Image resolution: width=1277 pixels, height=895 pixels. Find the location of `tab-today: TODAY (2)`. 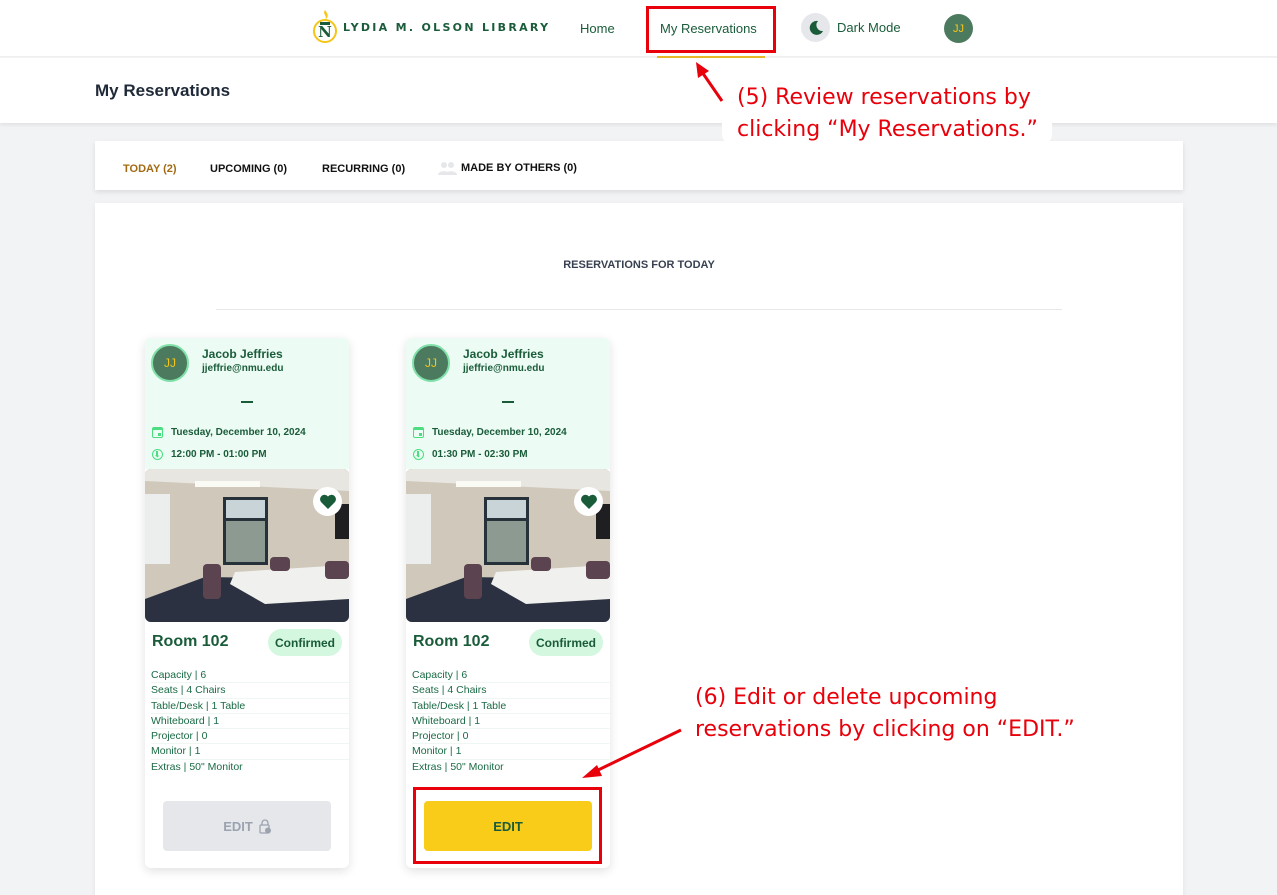

tab-today: TODAY (2) is located at coordinates (150, 169).